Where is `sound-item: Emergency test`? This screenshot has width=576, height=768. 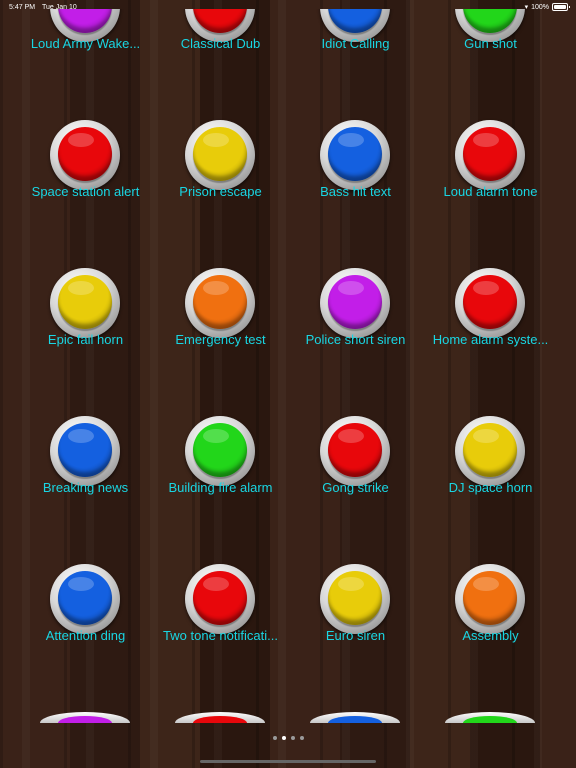
sound-item: Emergency test is located at coordinates (220, 308).